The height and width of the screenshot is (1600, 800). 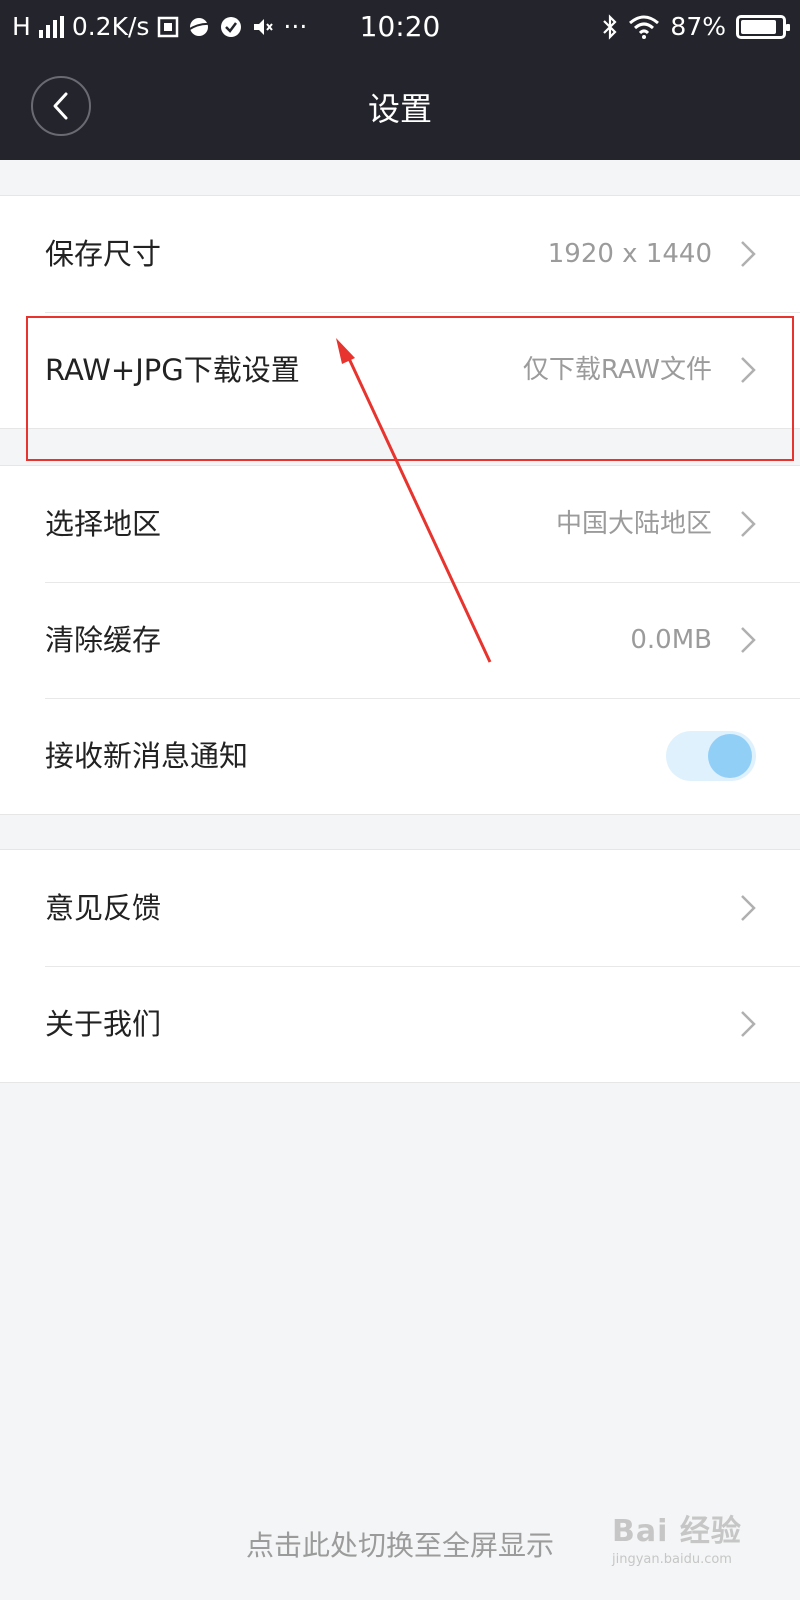 What do you see at coordinates (172, 370) in the screenshot?
I see `raw-jpg-download-label: RAW+JPG下载设置` at bounding box center [172, 370].